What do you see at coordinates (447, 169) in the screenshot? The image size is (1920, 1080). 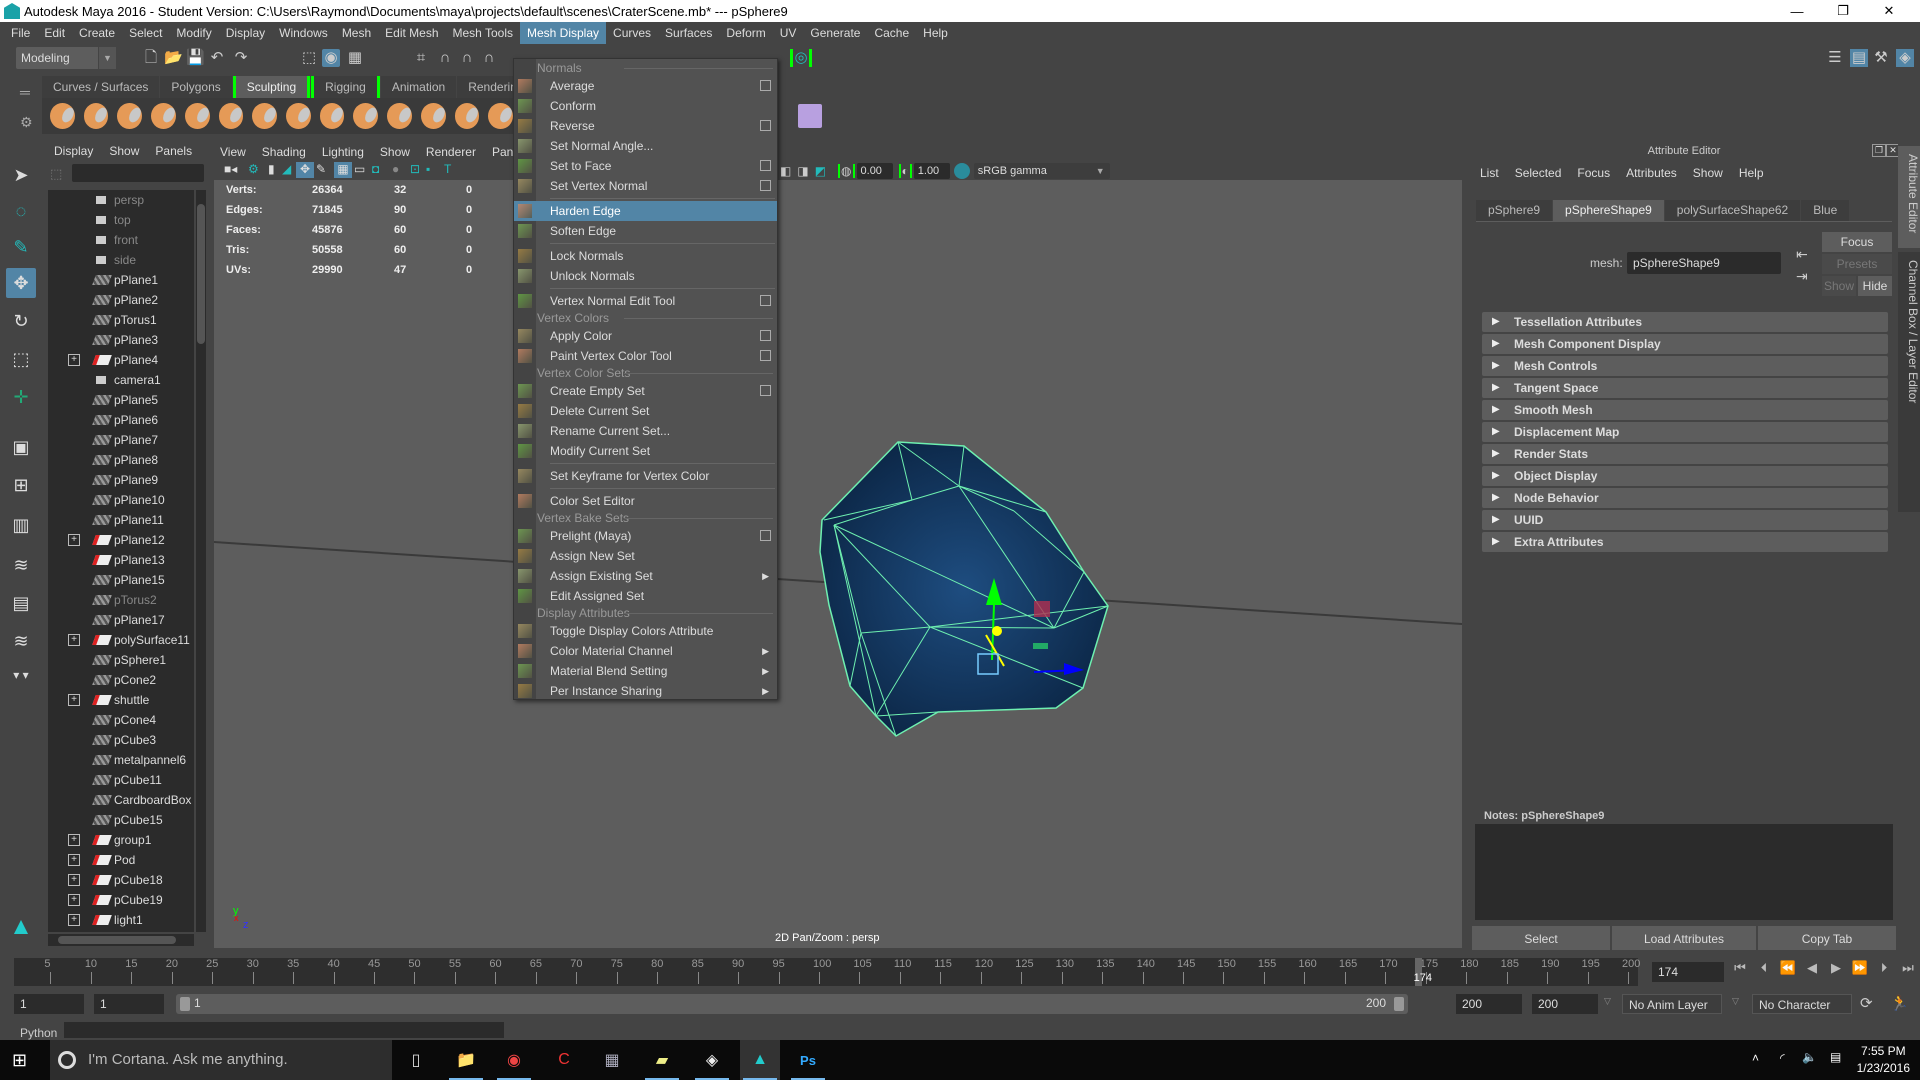 I see `safe-title-icon: T` at bounding box center [447, 169].